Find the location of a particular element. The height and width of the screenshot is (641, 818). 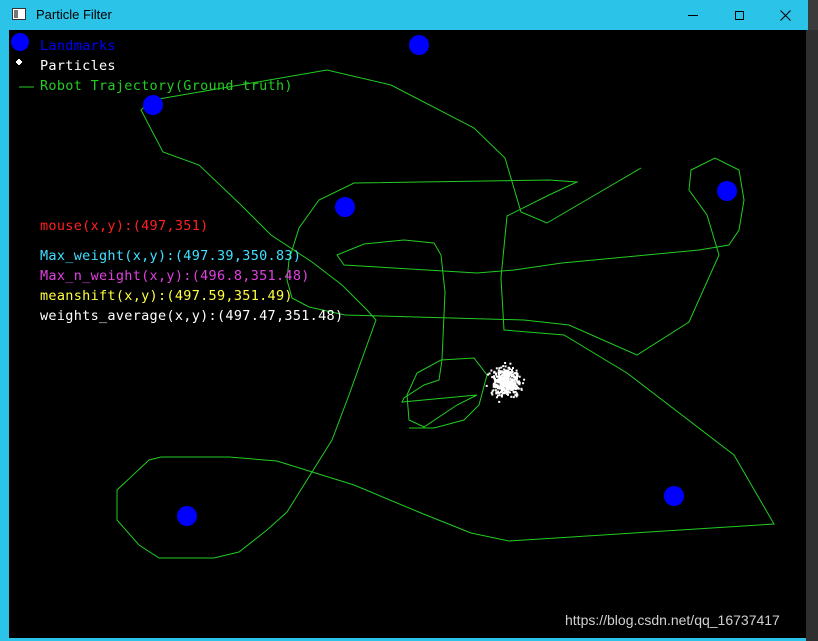

window-title: Particle Filter is located at coordinates (74, 14).